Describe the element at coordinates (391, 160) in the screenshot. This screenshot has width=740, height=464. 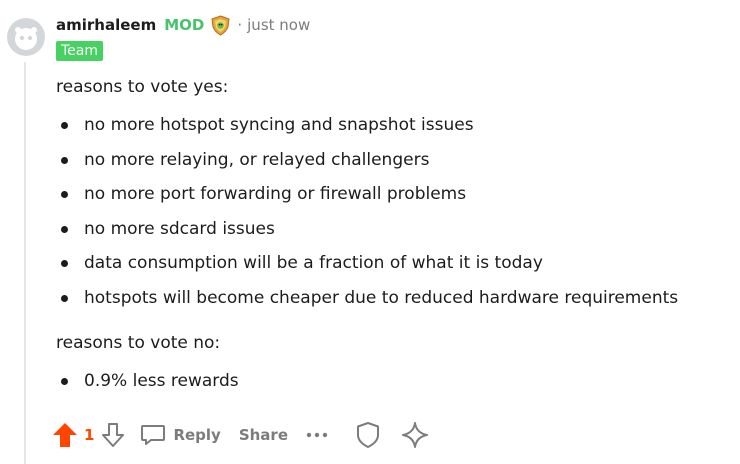
I see `list-item: no more relaying, or relayed challengers` at that location.